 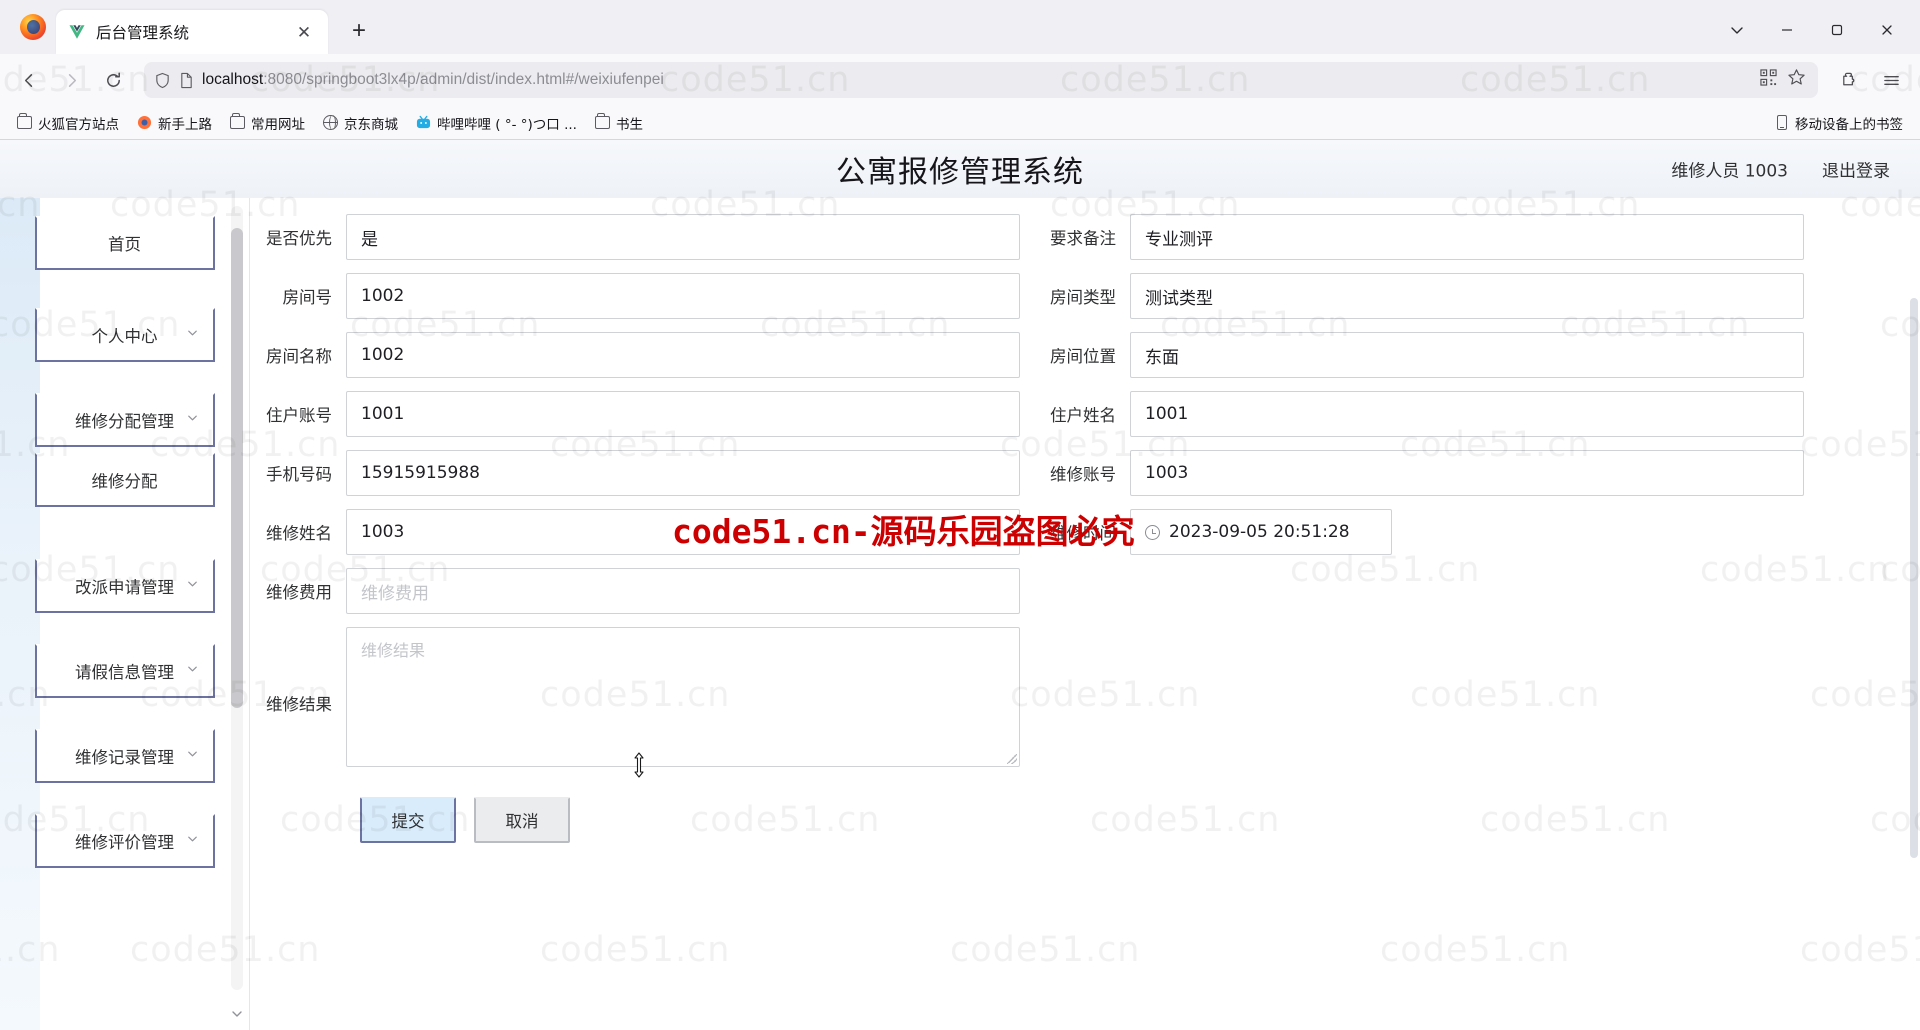 What do you see at coordinates (307, 297) in the screenshot?
I see `field-label: 房间号` at bounding box center [307, 297].